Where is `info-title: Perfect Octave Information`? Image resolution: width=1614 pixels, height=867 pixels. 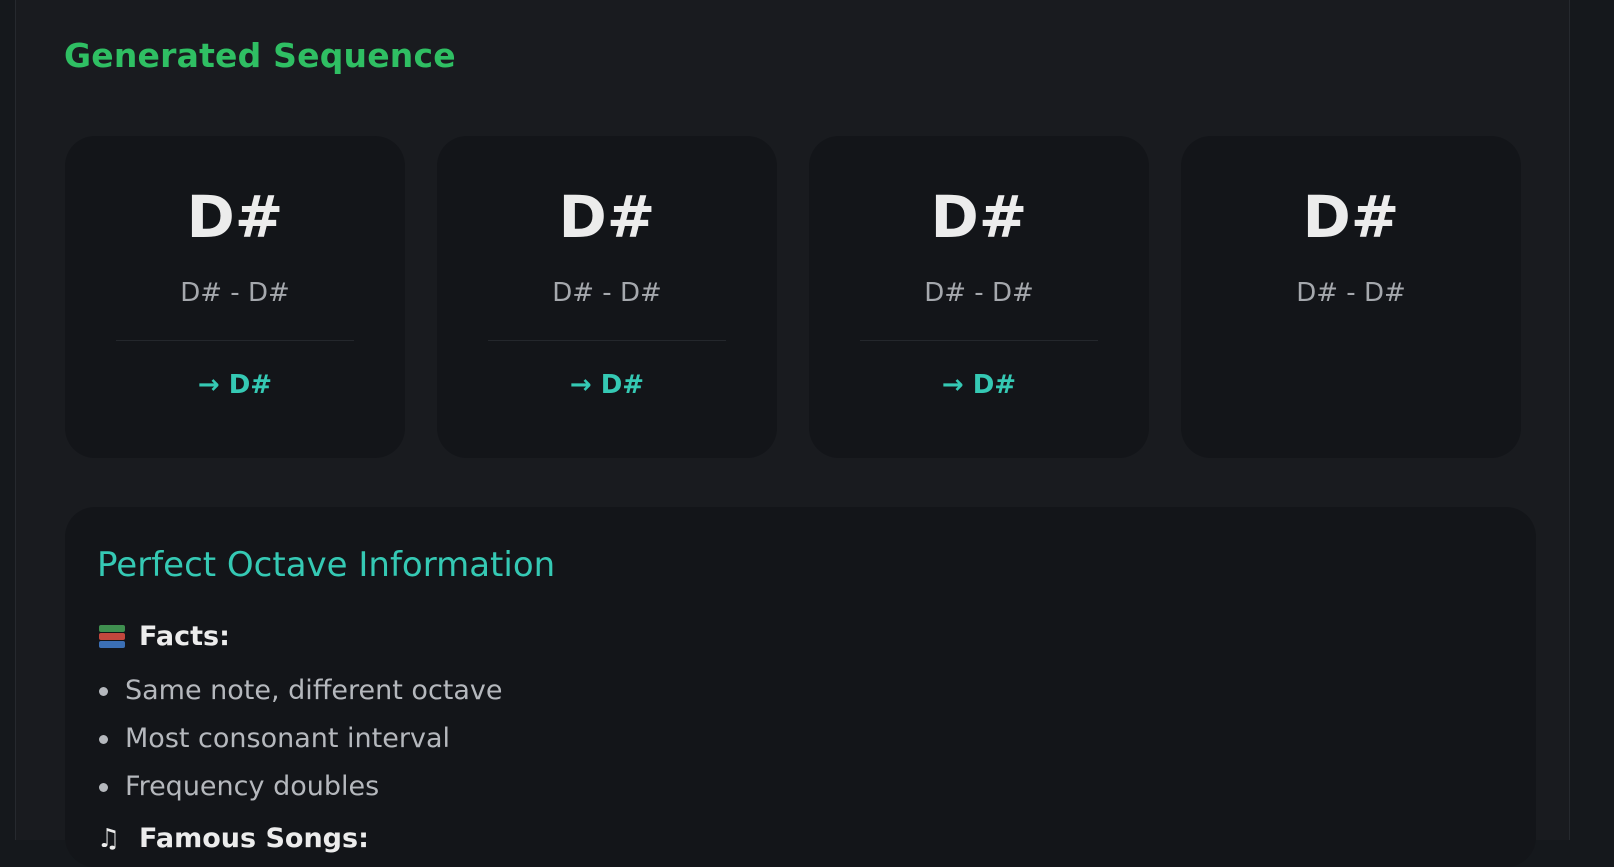
info-title: Perfect Octave Information is located at coordinates (326, 565).